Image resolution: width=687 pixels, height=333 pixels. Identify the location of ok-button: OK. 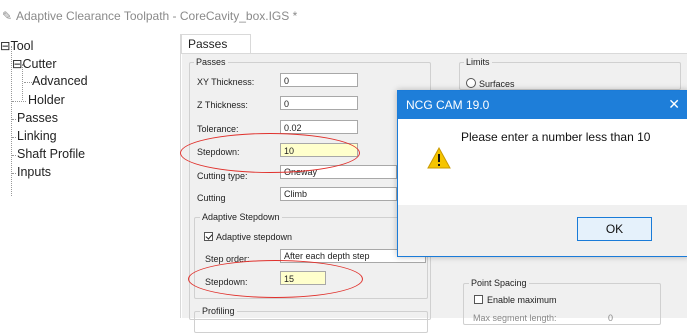
(614, 229).